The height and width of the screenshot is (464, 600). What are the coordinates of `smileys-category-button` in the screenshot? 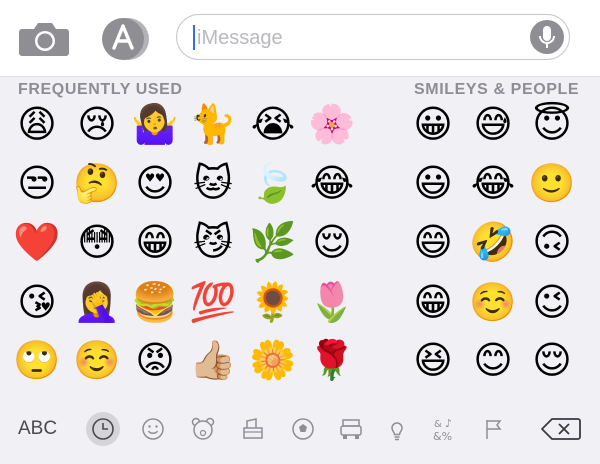 It's located at (153, 429).